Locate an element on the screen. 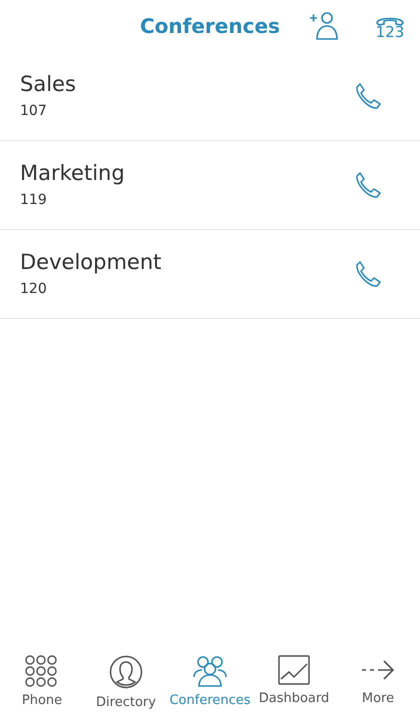 The height and width of the screenshot is (716, 420). tab-button: More is located at coordinates (378, 683).